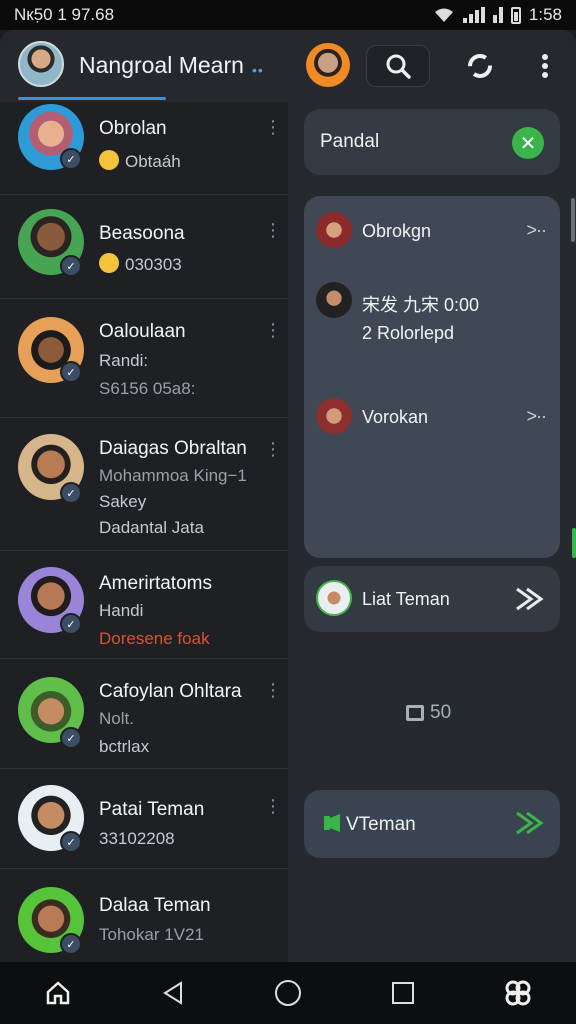  Describe the element at coordinates (151, 934) in the screenshot. I see `chat-preview: Tohokar 1V21` at that location.